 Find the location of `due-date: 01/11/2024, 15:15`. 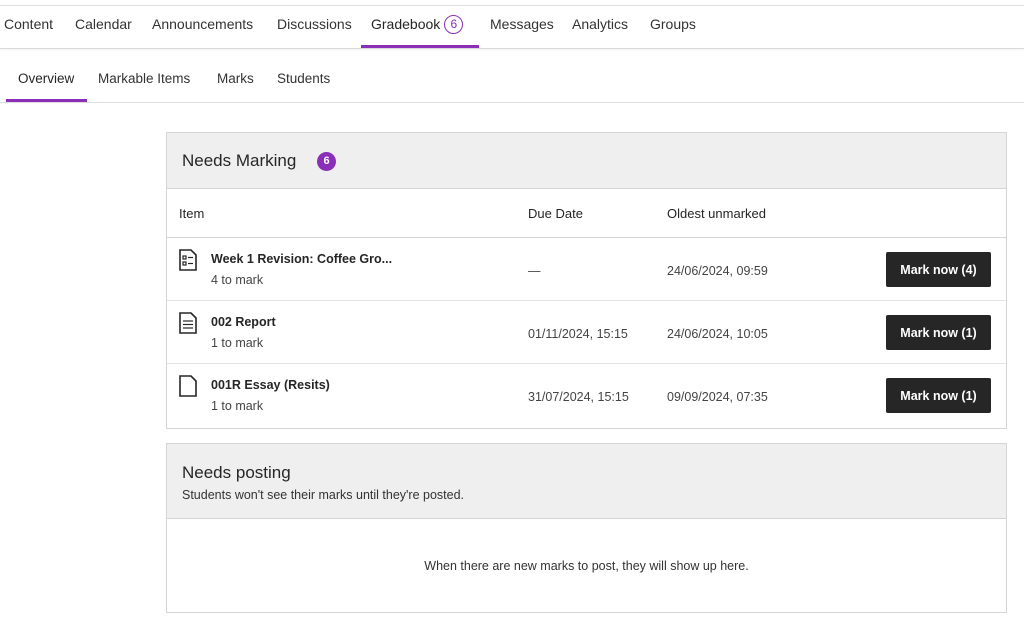

due-date: 01/11/2024, 15:15 is located at coordinates (578, 334).